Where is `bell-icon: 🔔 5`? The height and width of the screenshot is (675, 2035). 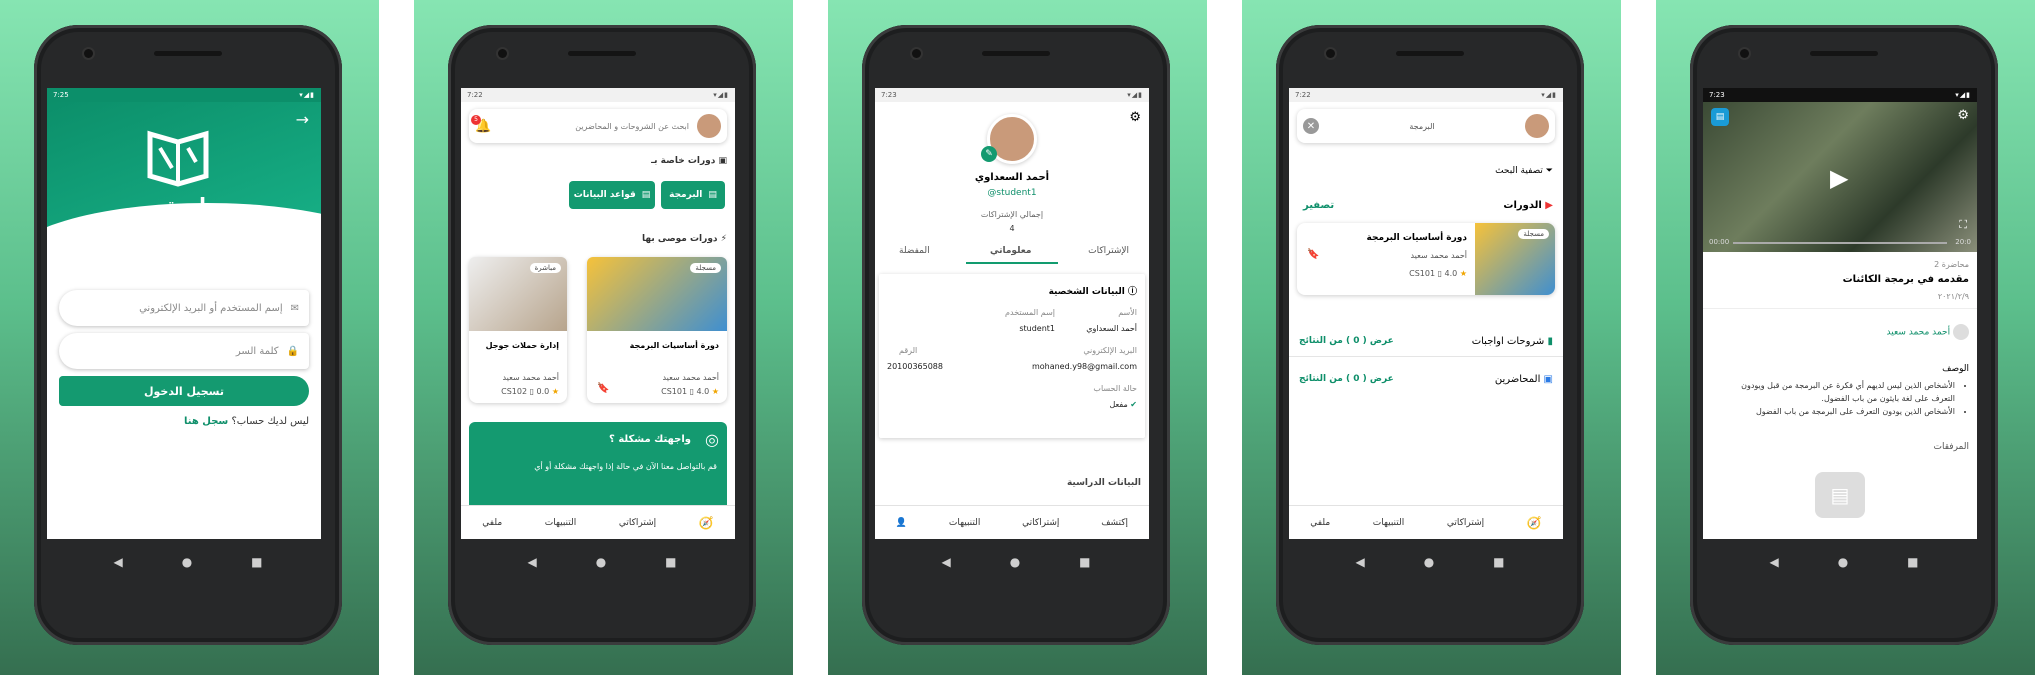
bell-icon: 🔔 5 is located at coordinates (481, 124).